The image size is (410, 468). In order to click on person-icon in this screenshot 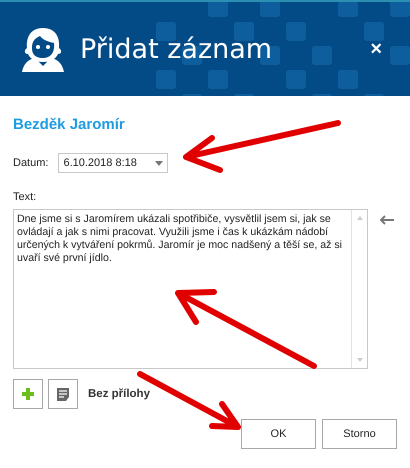, I will do `click(43, 49)`.